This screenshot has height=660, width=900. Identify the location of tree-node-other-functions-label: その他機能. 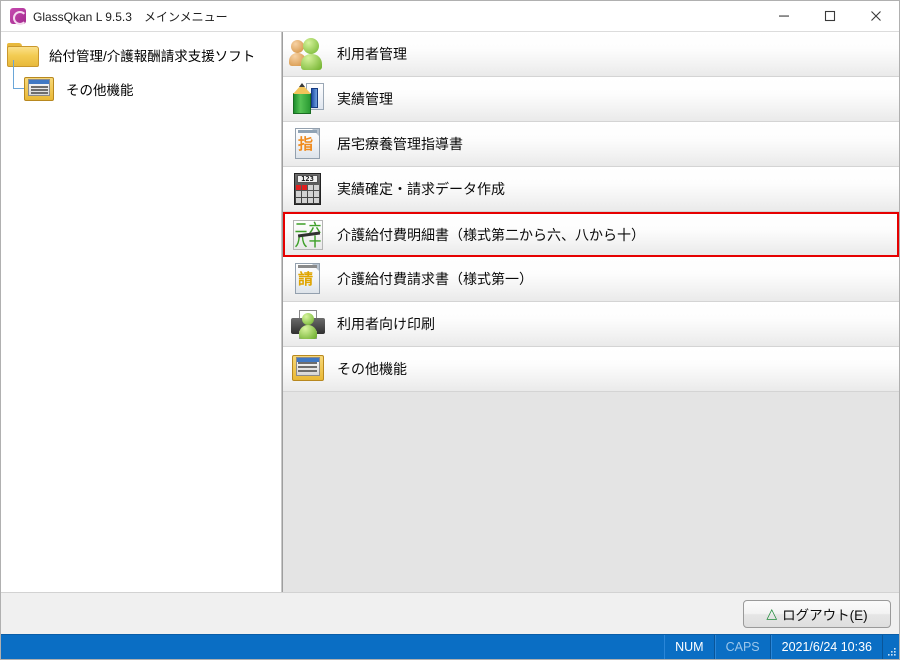
(100, 90).